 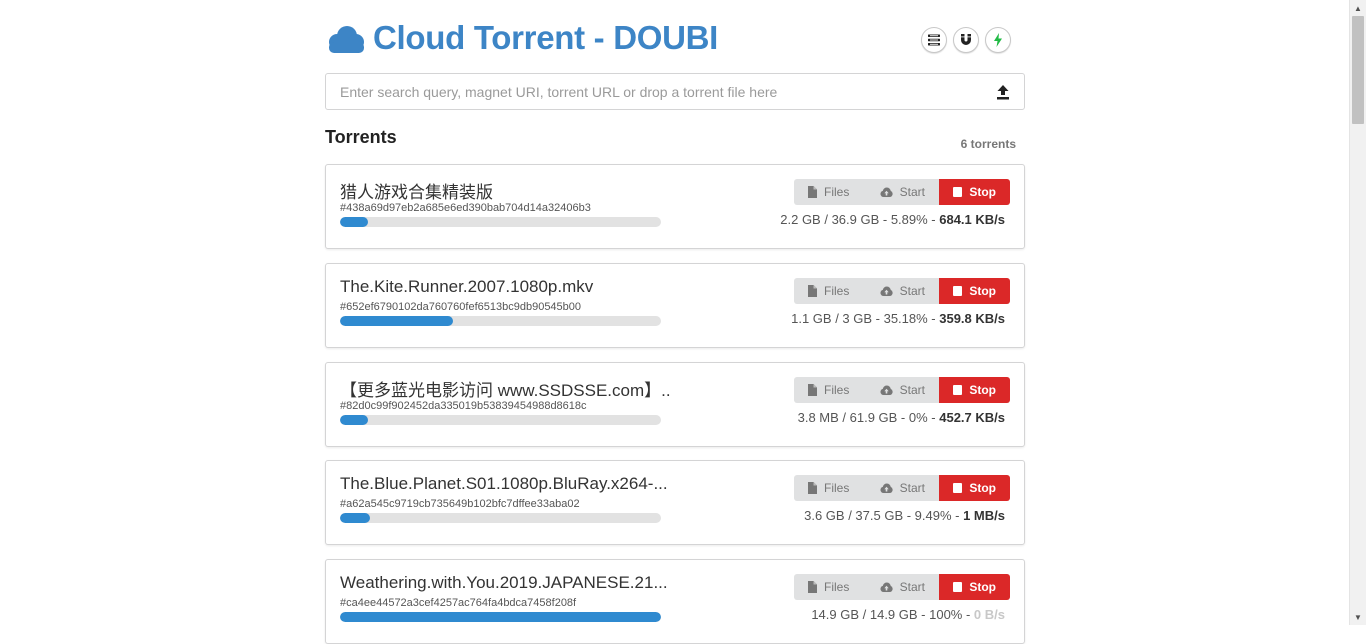 I want to click on header-actions, so click(x=966, y=40).